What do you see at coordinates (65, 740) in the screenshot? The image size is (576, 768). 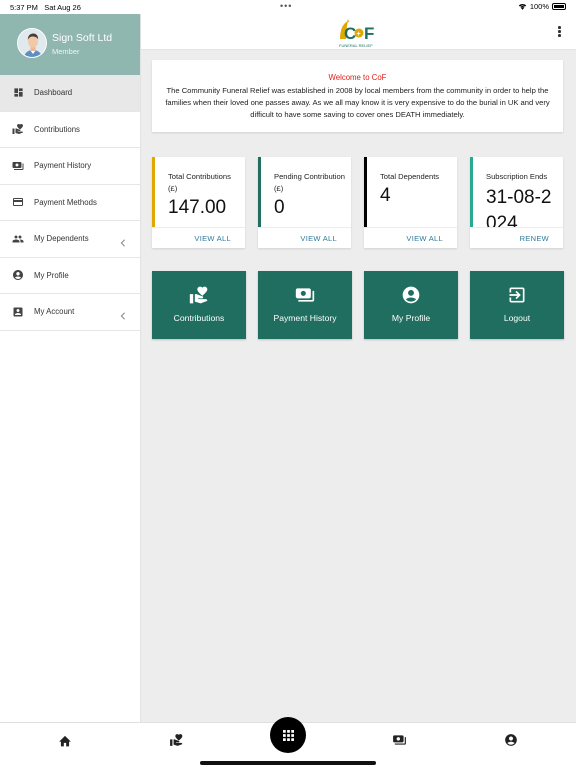 I see `home-icon` at bounding box center [65, 740].